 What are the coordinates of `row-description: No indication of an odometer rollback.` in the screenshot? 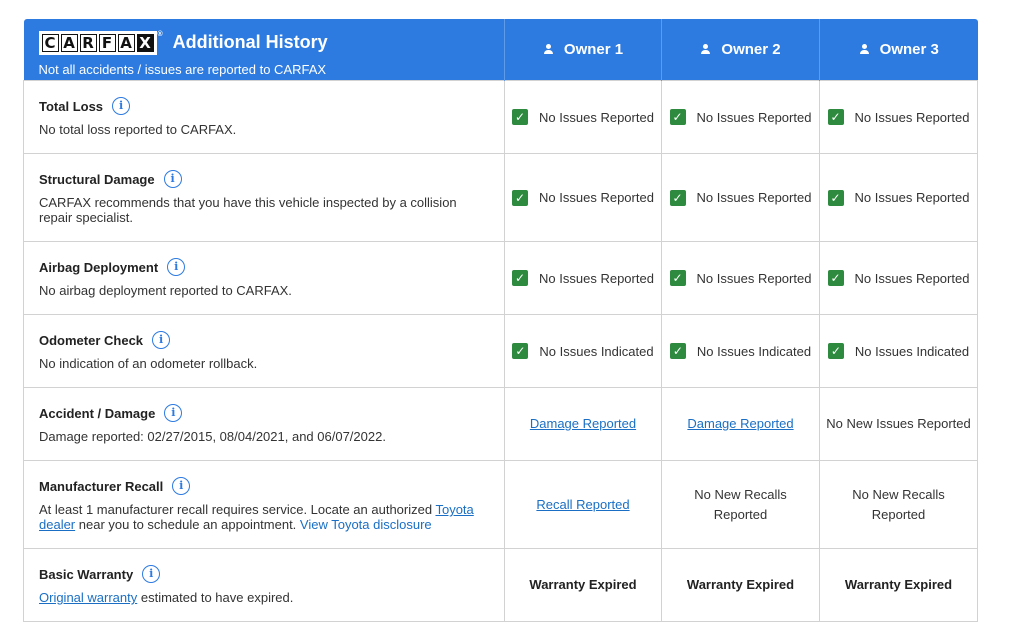 It's located at (148, 363).